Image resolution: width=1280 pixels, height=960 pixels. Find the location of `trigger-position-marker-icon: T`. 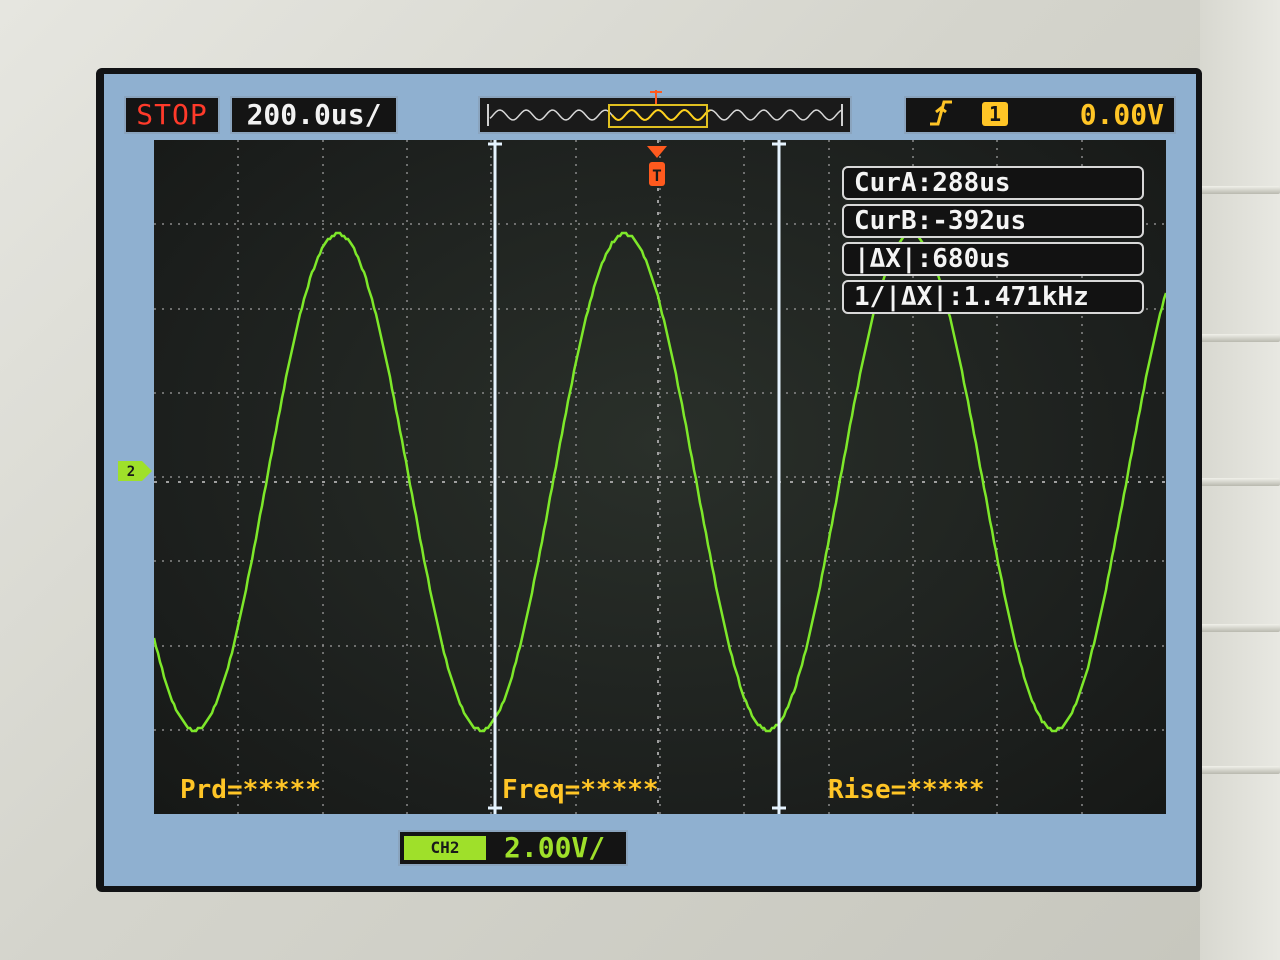

trigger-position-marker-icon: T is located at coordinates (657, 167).